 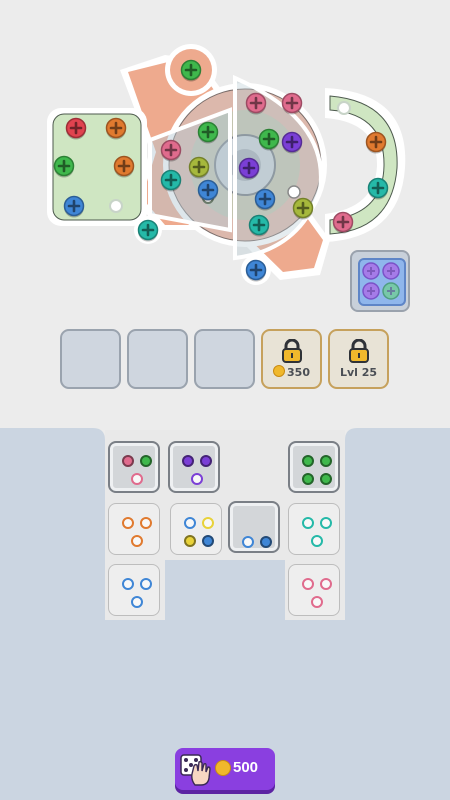 What do you see at coordinates (195, 770) in the screenshot?
I see `dice-hand-icon` at bounding box center [195, 770].